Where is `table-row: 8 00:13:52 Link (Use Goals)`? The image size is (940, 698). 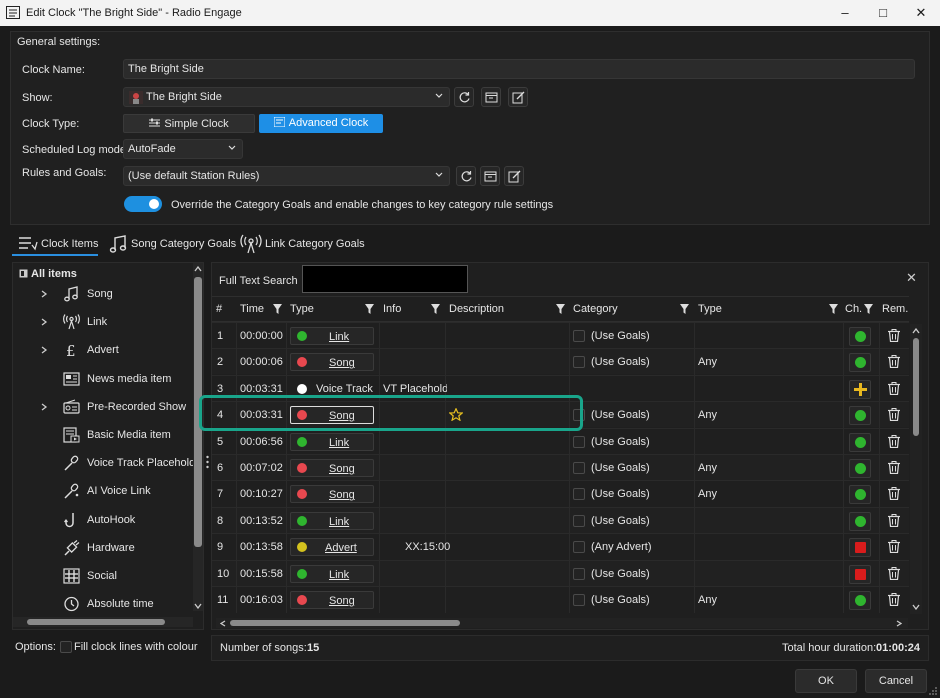
table-row: 8 00:13:52 Link (Use Goals) is located at coordinates (560, 520).